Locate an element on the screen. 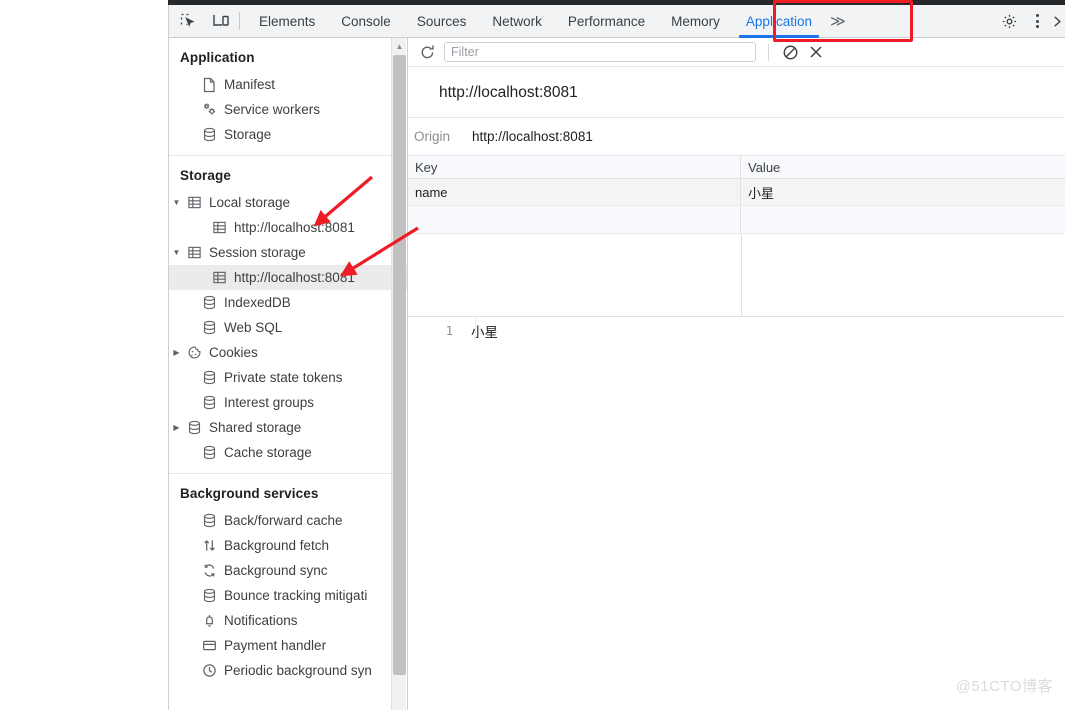 This screenshot has width=1065, height=710. filter-input is located at coordinates (600, 52).